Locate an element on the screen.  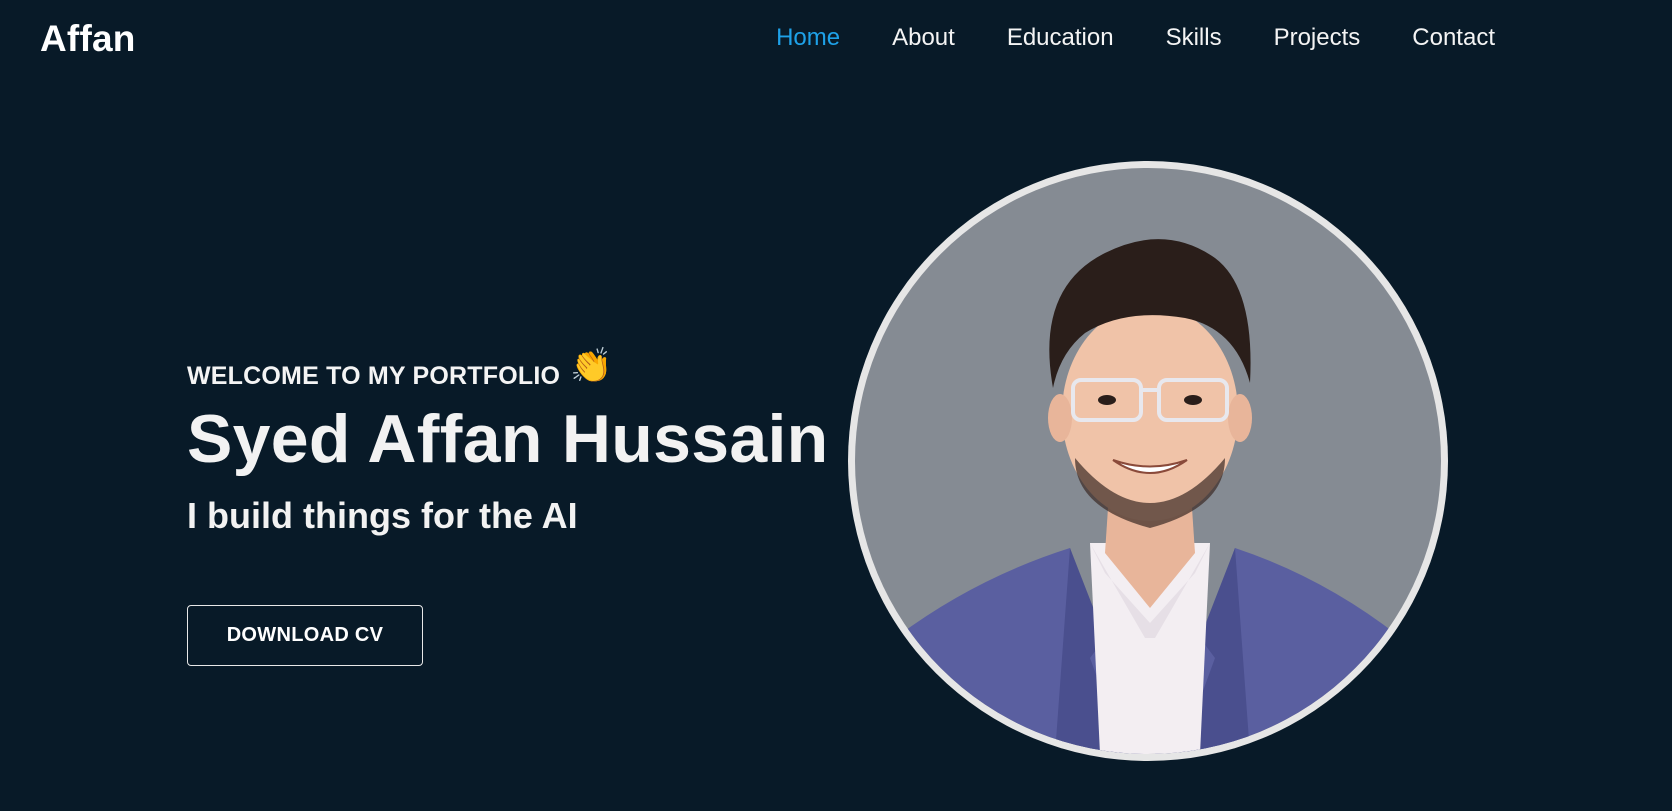
hero-tagline: I build things for the AI is located at coordinates (382, 515).